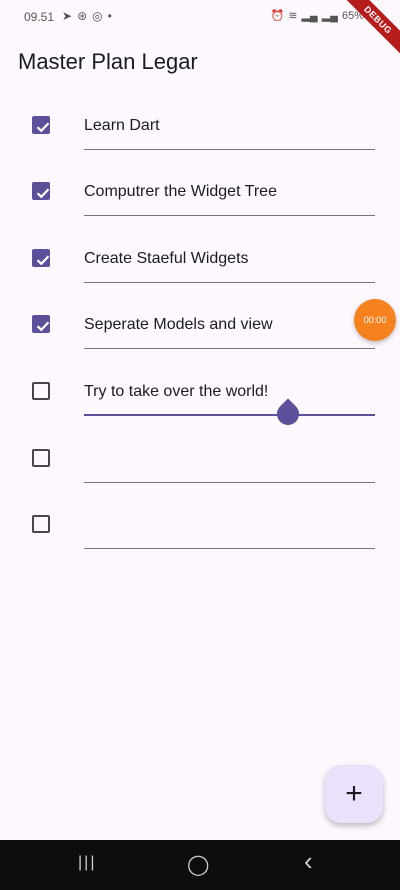  What do you see at coordinates (329, 16) in the screenshot?
I see `signal-icon-2: ▂▄` at bounding box center [329, 16].